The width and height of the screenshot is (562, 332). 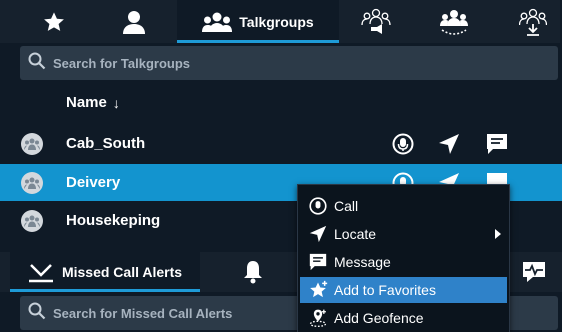 I want to click on menu-item-add-to-favorites: Add to Favorites, so click(x=403, y=290).